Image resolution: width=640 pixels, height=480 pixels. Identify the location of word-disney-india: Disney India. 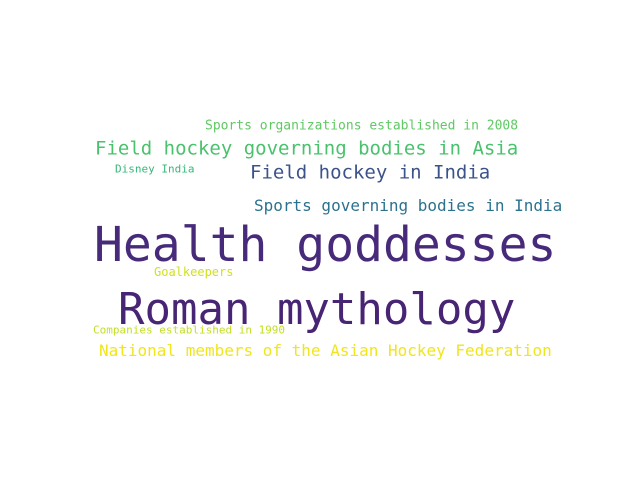
(155, 169).